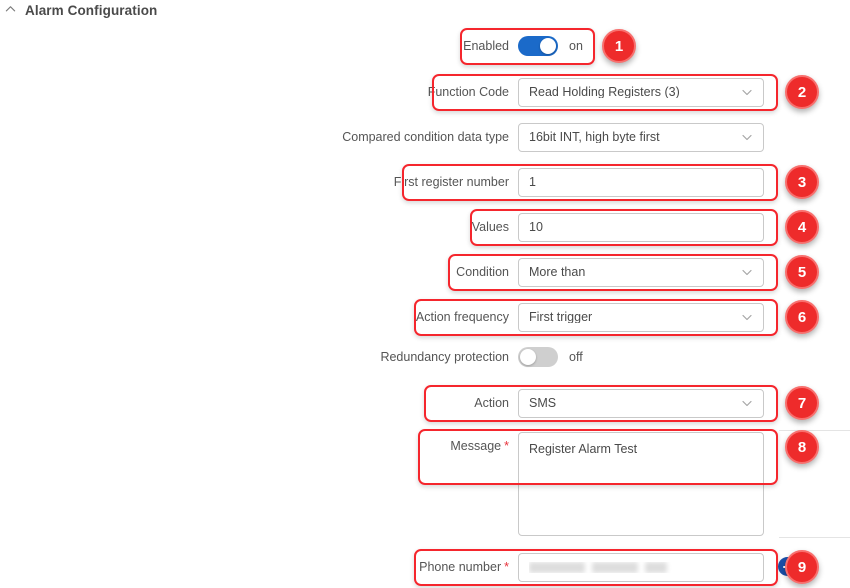 The image size is (850, 588). I want to click on condition-select: More than, so click(641, 272).